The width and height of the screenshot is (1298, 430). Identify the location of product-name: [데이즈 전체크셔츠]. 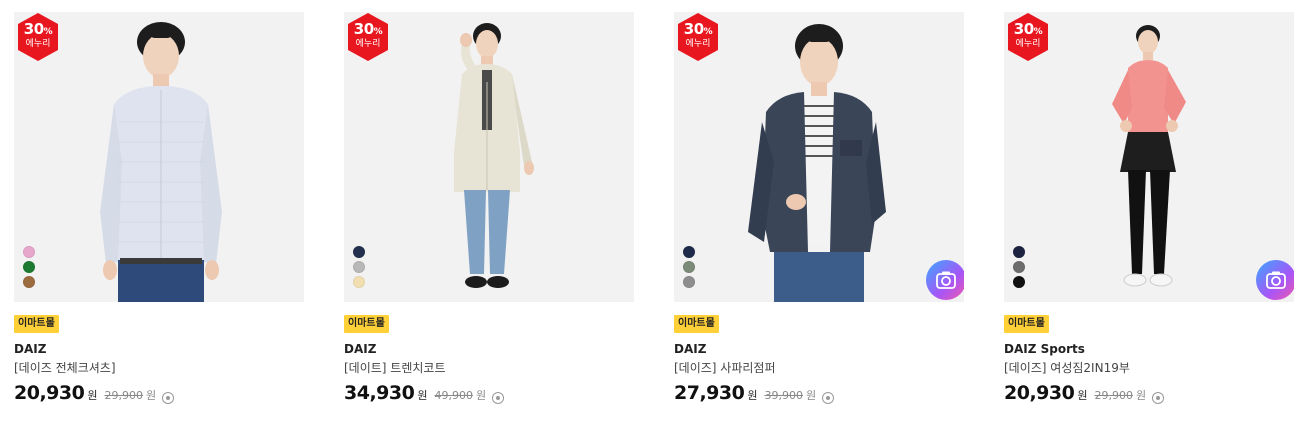
(159, 368).